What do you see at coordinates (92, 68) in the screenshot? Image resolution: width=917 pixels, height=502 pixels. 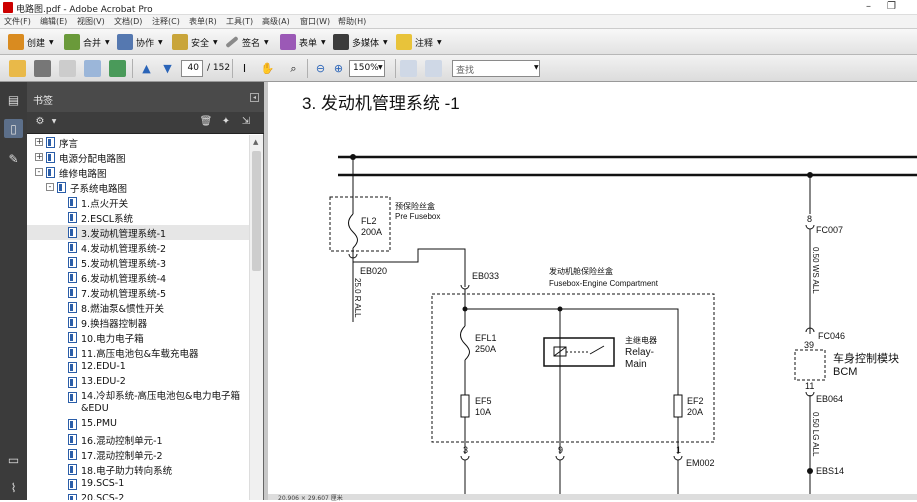 I see `email-icon` at bounding box center [92, 68].